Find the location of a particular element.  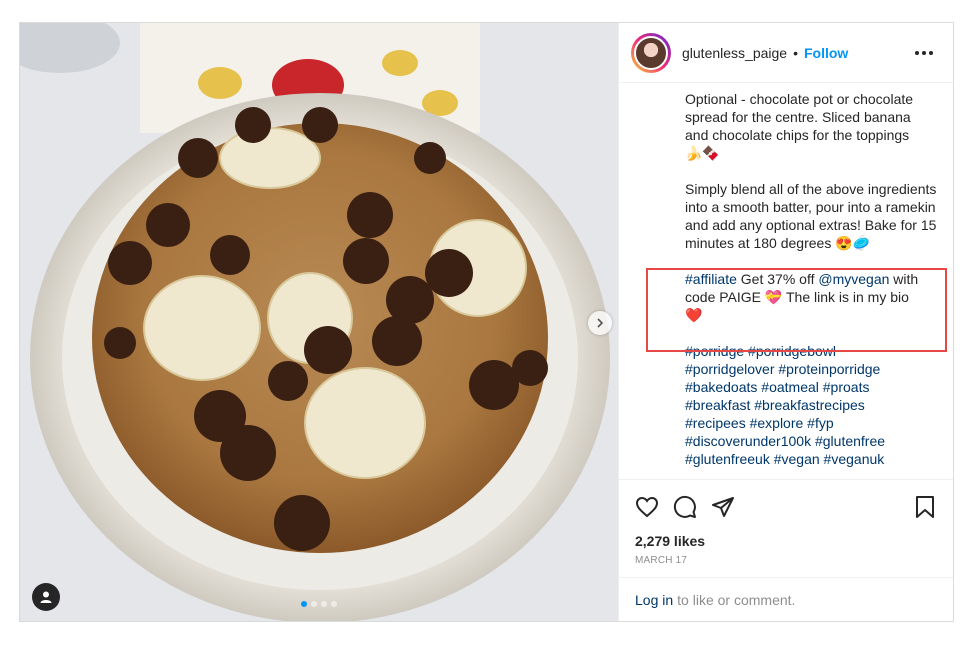

login-link: Log in is located at coordinates (654, 600).